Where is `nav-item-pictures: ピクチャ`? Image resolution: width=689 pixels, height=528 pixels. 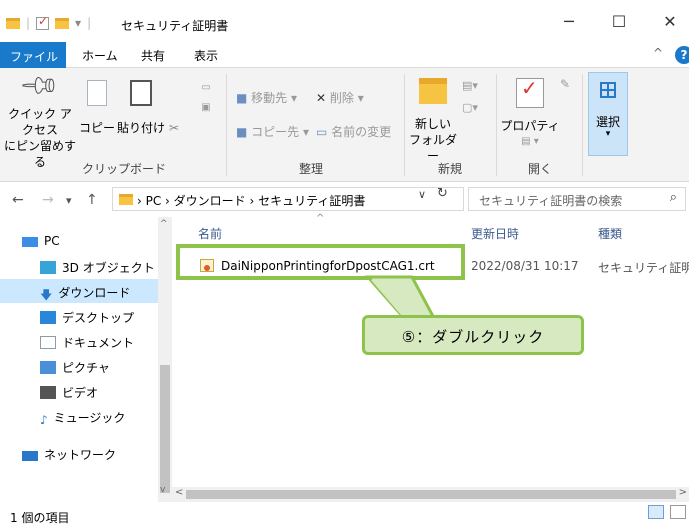 nav-item-pictures: ピクチャ is located at coordinates (79, 366).